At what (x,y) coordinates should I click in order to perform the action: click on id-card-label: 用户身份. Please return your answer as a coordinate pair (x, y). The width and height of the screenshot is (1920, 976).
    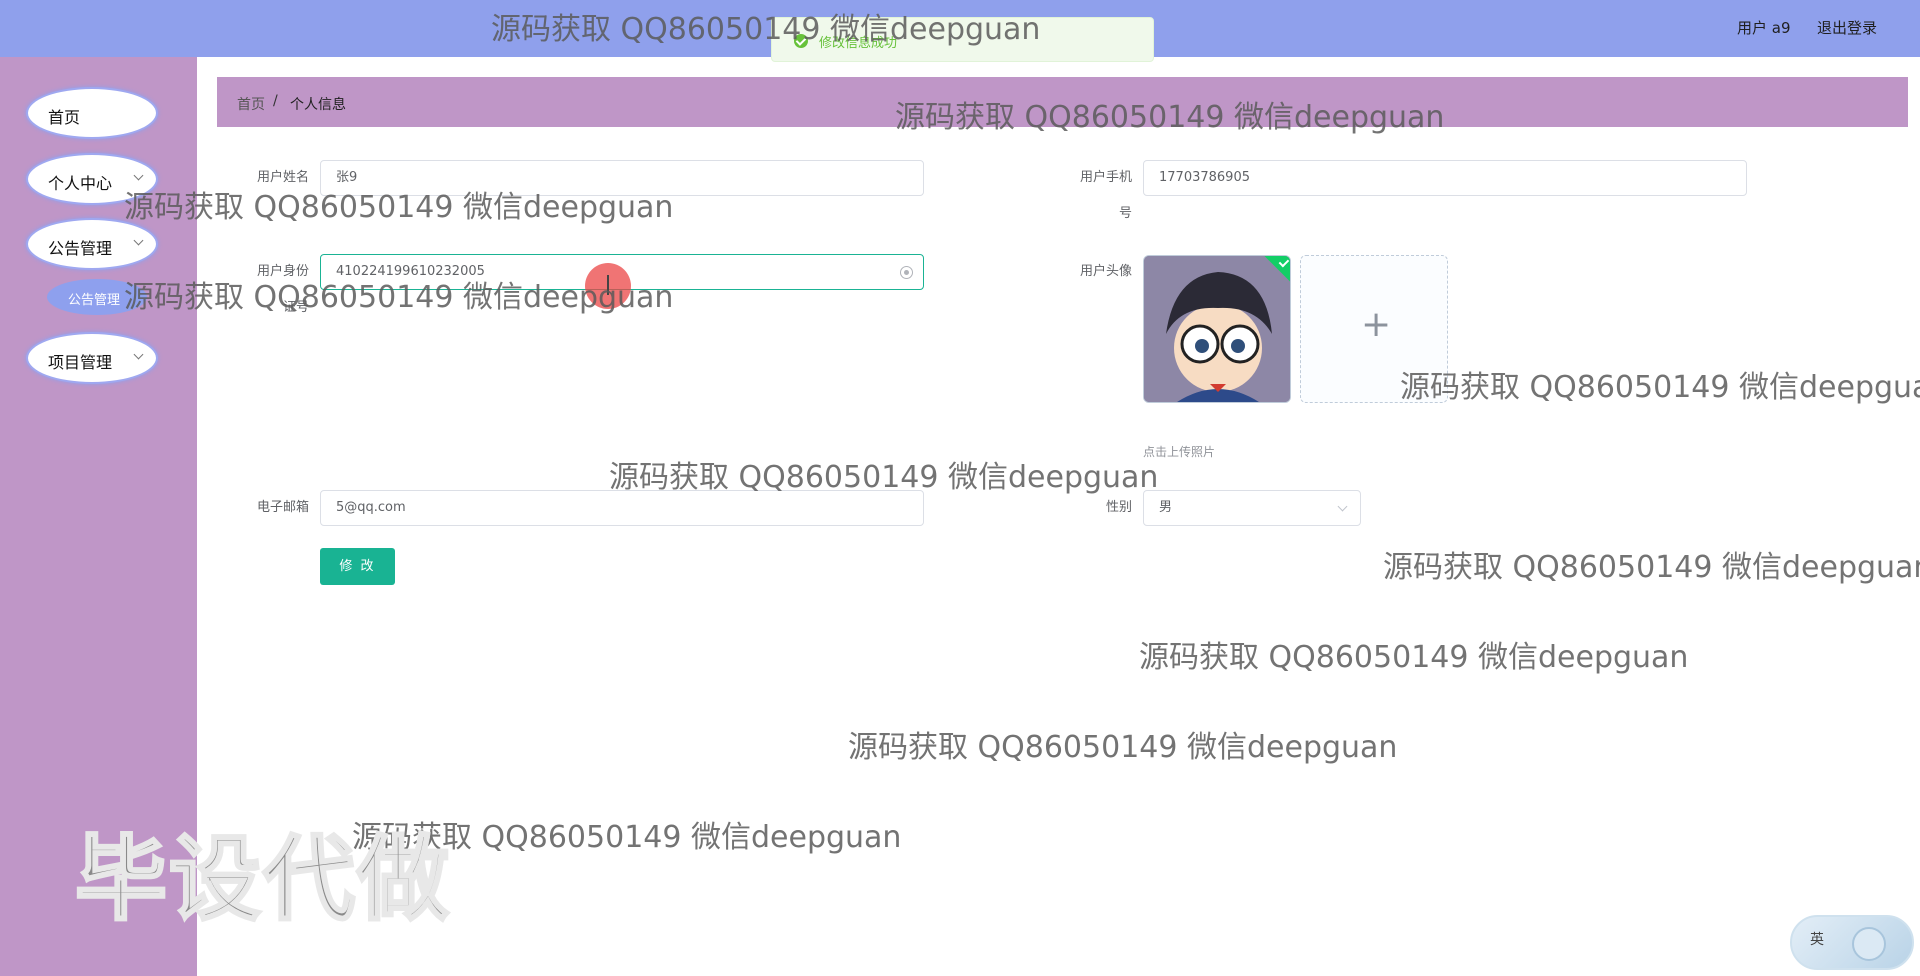
    Looking at the image, I should click on (282, 271).